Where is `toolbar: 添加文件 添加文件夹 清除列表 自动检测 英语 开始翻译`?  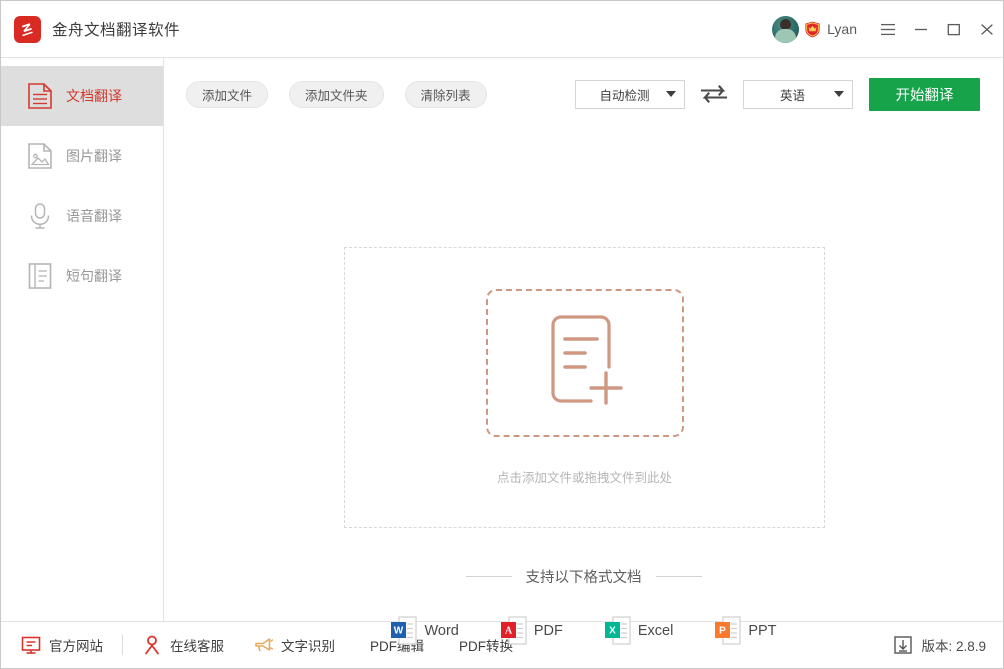
toolbar: 添加文件 添加文件夹 清除列表 自动检测 英语 开始翻译 is located at coordinates (583, 94).